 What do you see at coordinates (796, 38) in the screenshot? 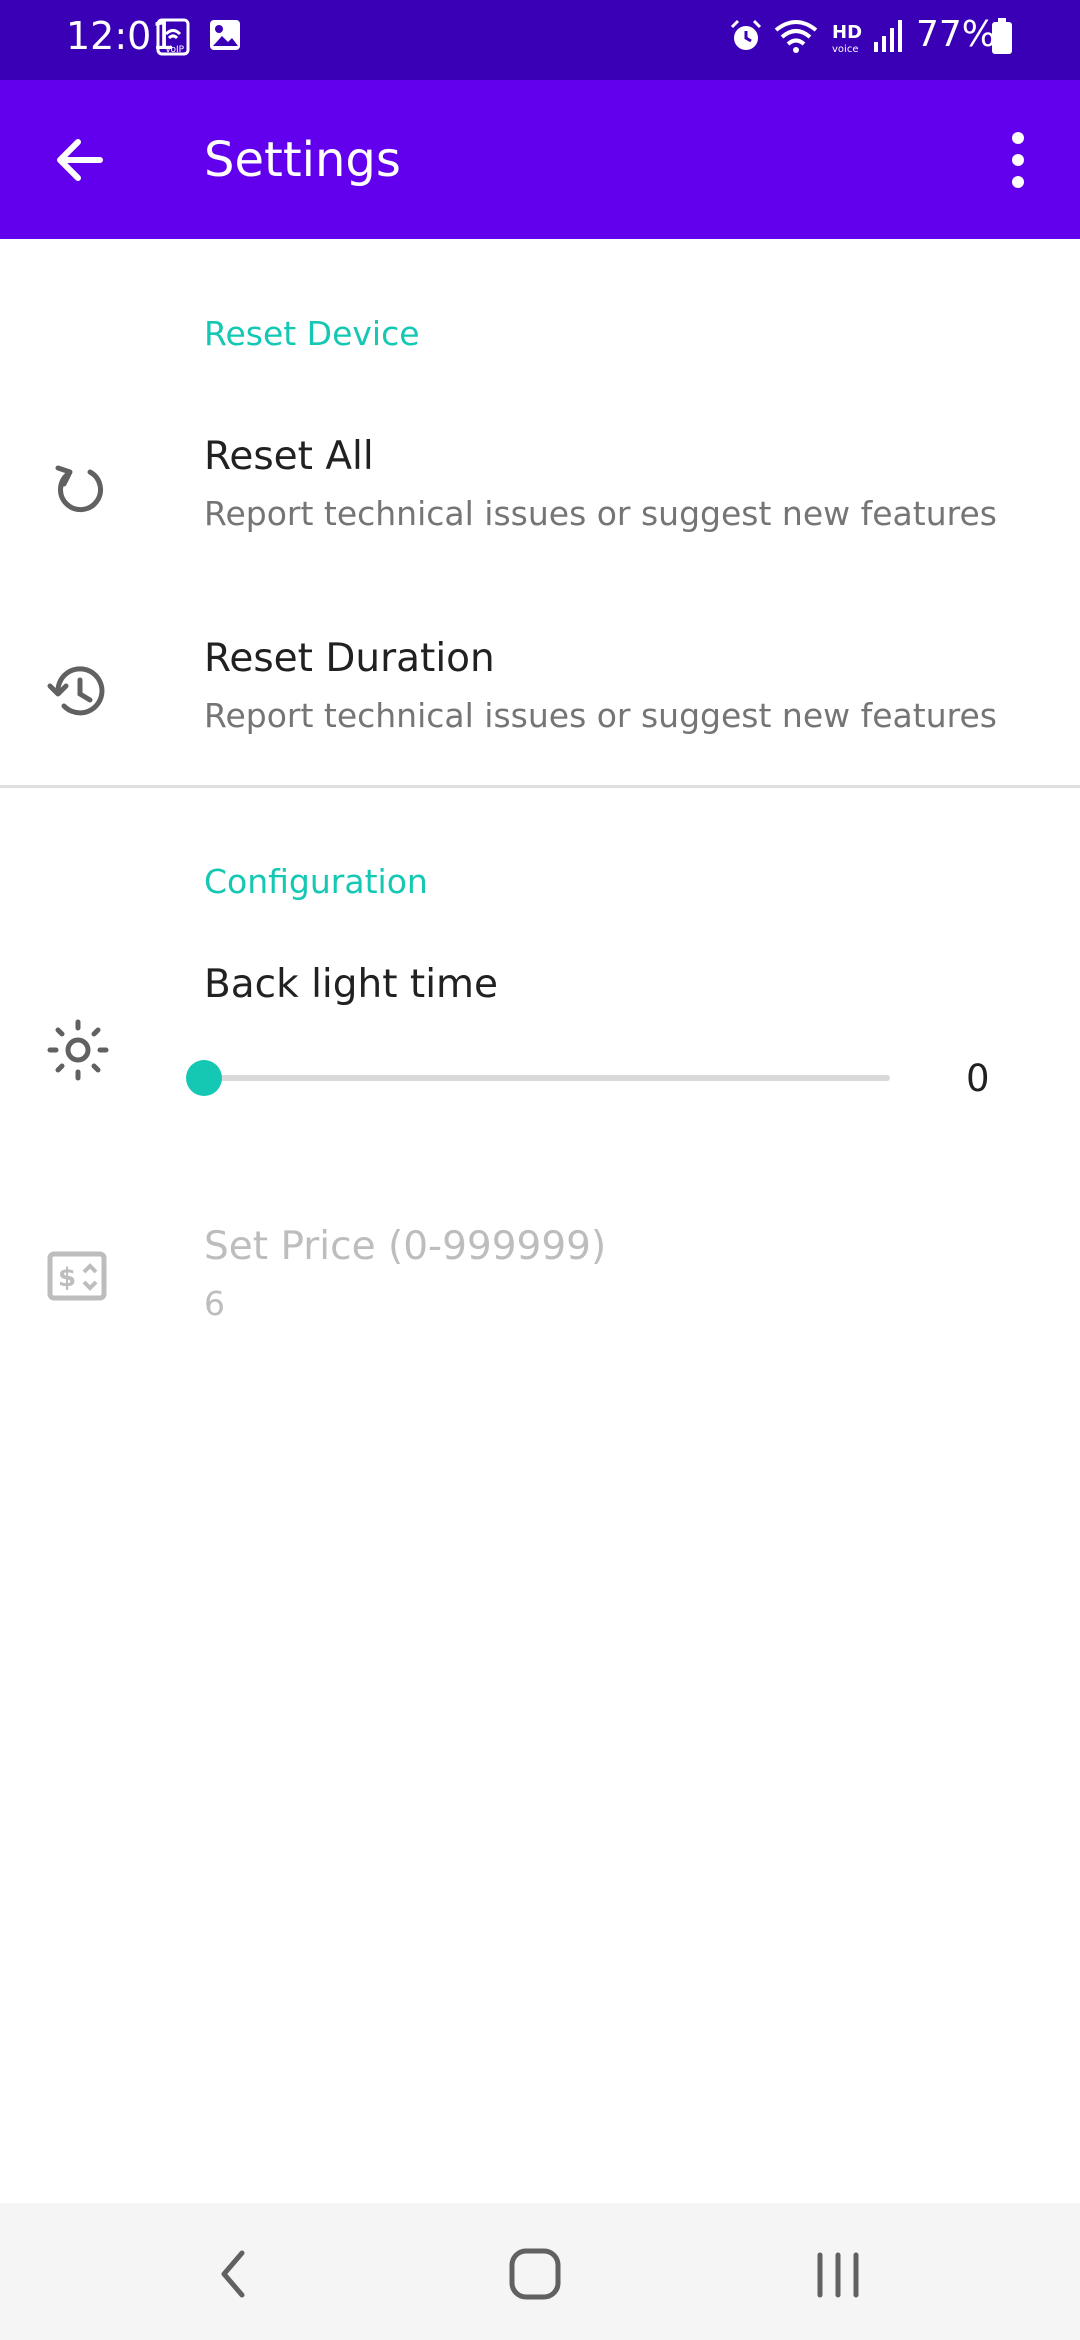
I see `wifi-icon` at bounding box center [796, 38].